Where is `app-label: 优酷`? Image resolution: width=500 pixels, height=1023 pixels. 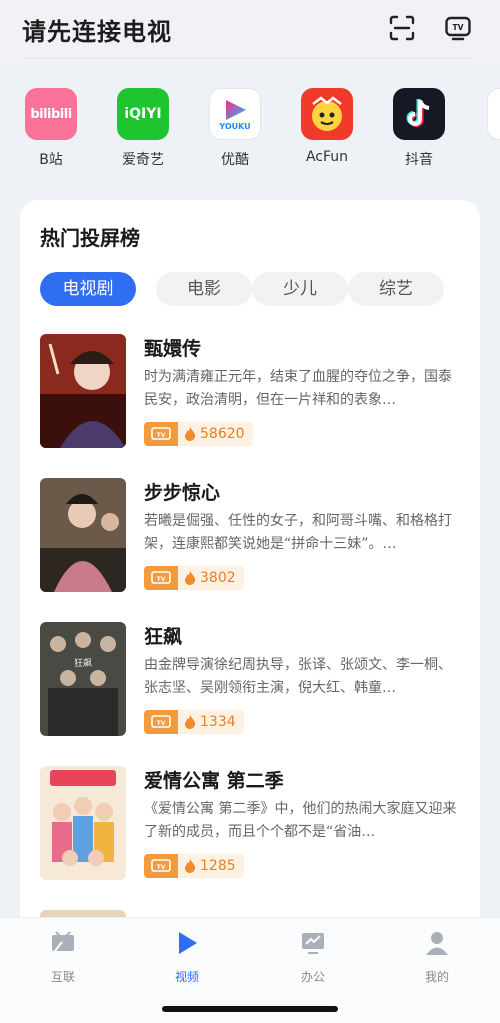 app-label: 优酷 is located at coordinates (235, 160).